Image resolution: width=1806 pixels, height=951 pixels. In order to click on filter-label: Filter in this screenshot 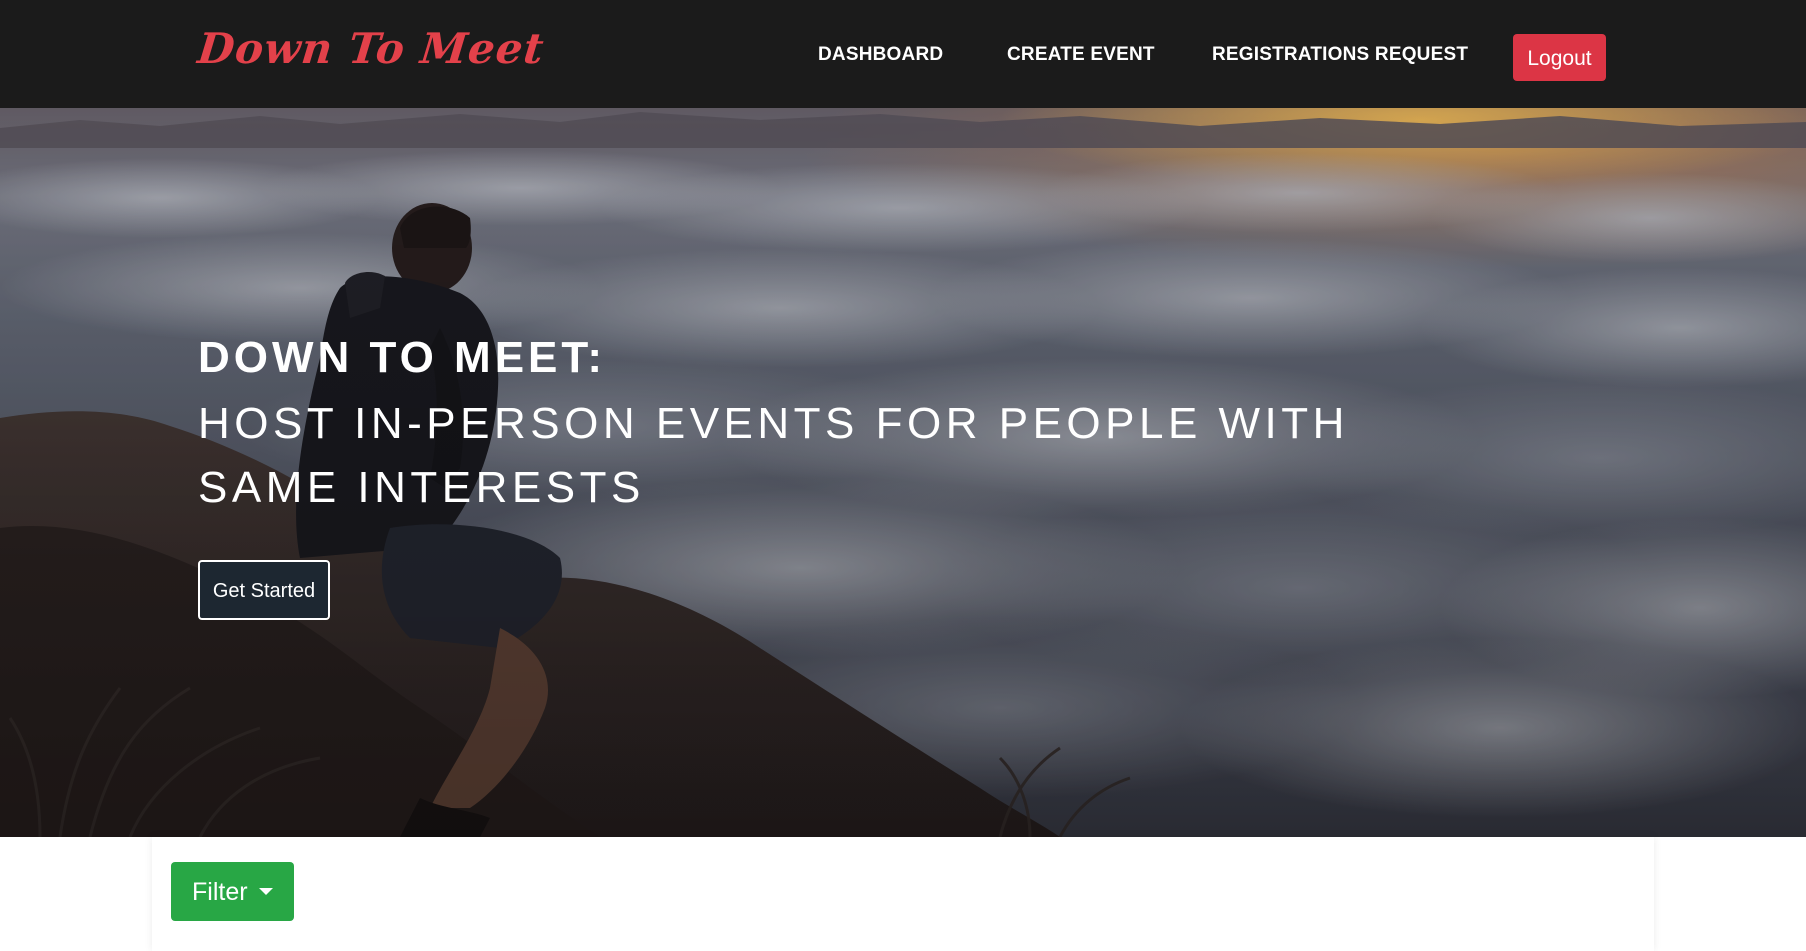, I will do `click(220, 892)`.